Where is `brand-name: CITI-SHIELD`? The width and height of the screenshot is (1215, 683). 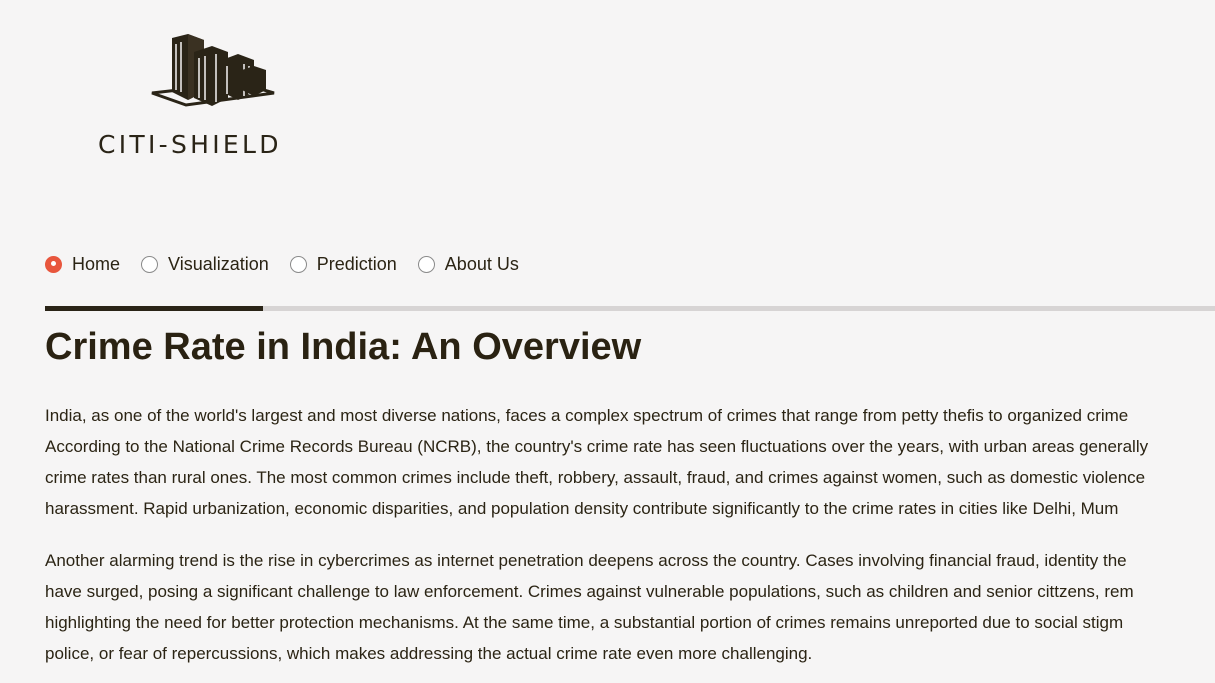 brand-name: CITI-SHIELD is located at coordinates (190, 144).